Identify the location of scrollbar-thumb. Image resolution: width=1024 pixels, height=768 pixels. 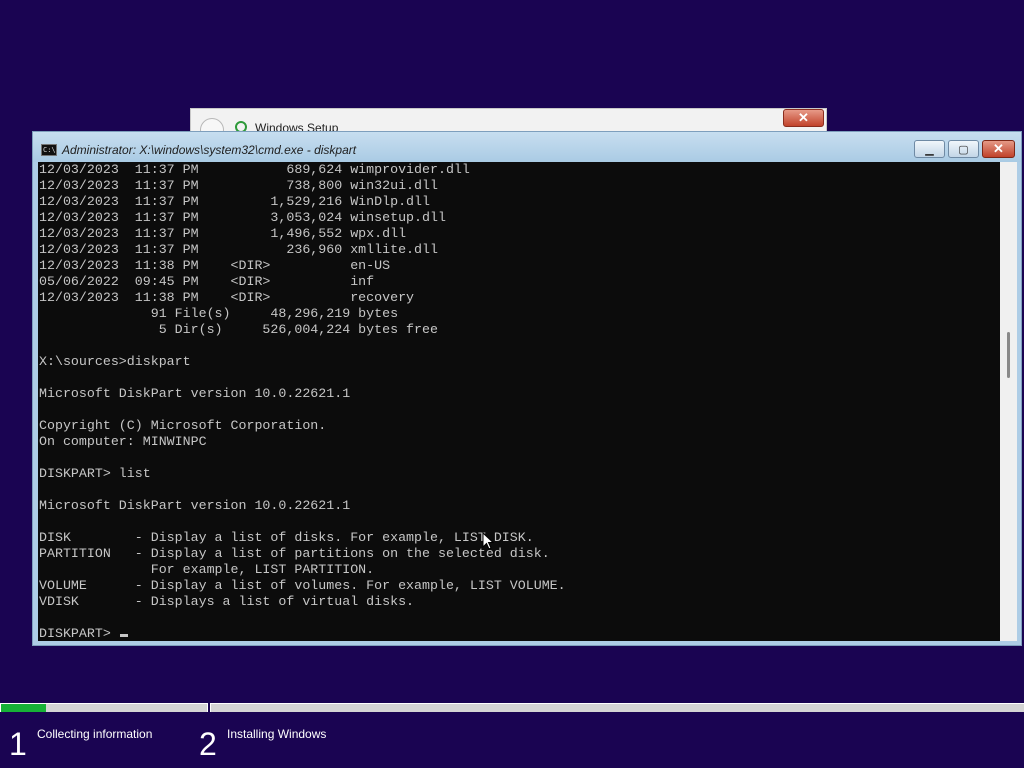
(1008, 355).